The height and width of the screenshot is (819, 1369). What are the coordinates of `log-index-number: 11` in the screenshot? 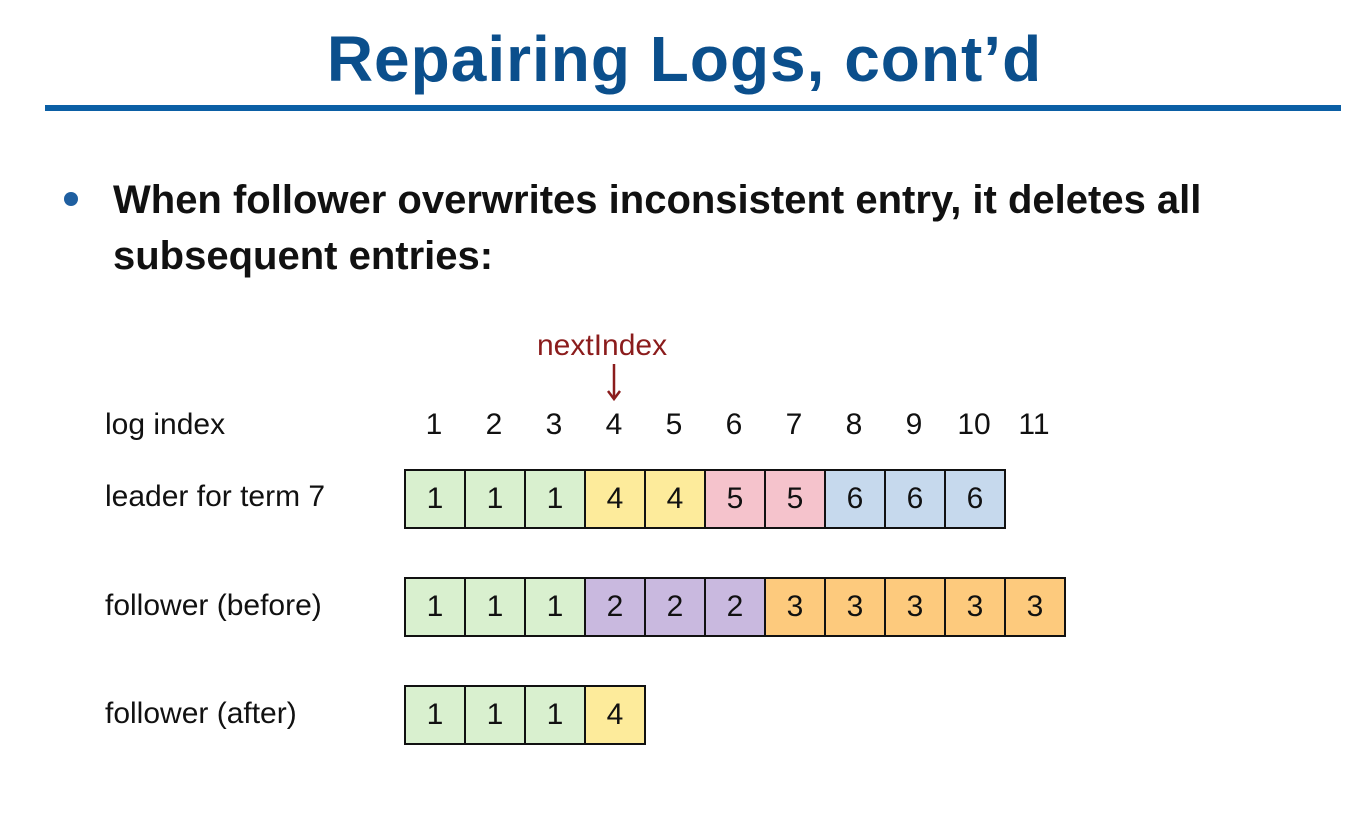 It's located at (1034, 424).